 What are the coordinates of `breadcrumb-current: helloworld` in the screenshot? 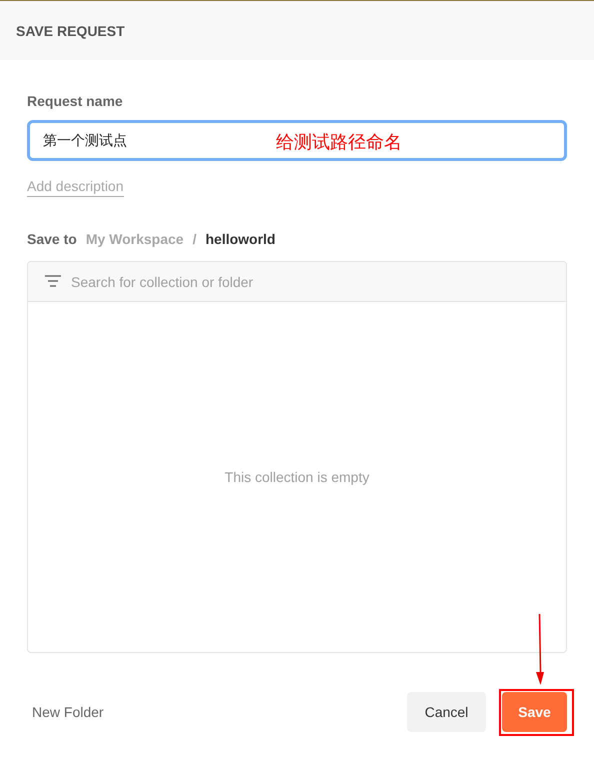 It's located at (240, 239).